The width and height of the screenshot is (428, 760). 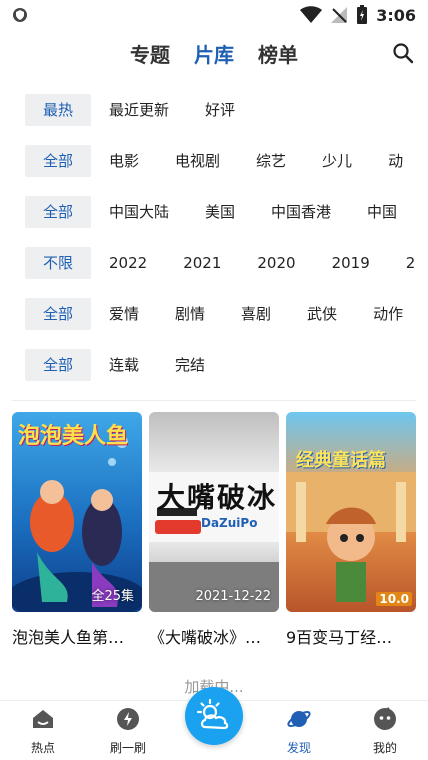 What do you see at coordinates (411, 263) in the screenshot?
I see `filter-option: 2` at bounding box center [411, 263].